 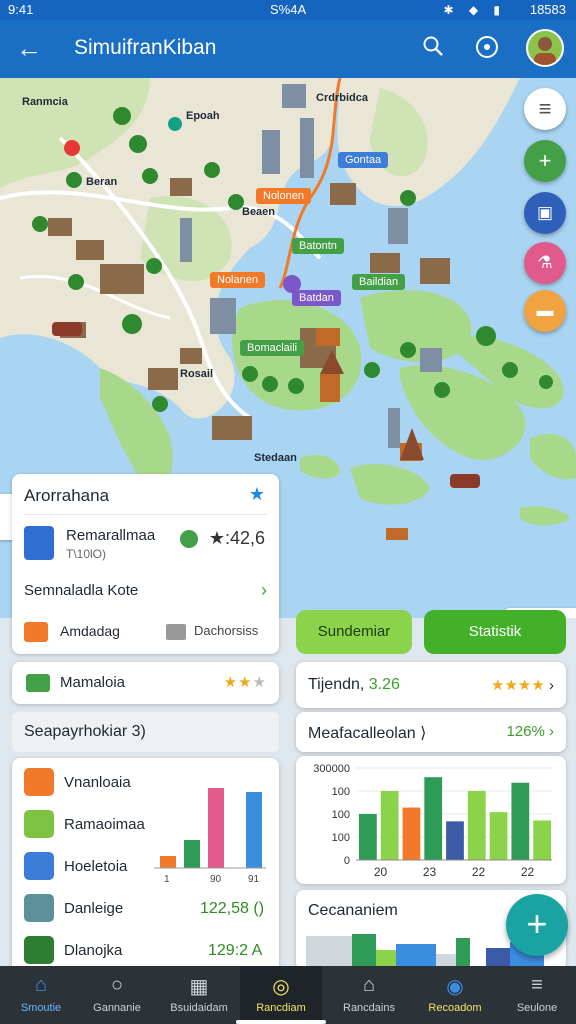 What do you see at coordinates (39, 543) in the screenshot?
I see `monument-icon` at bounding box center [39, 543].